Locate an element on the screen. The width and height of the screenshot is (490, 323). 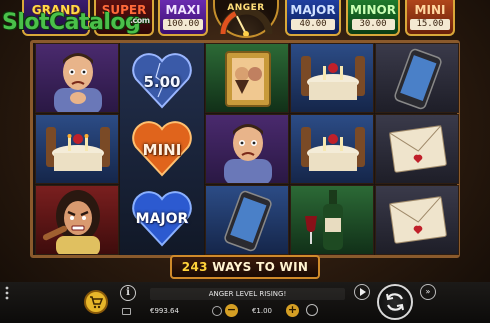
menu-icon is located at coordinates (7, 293).